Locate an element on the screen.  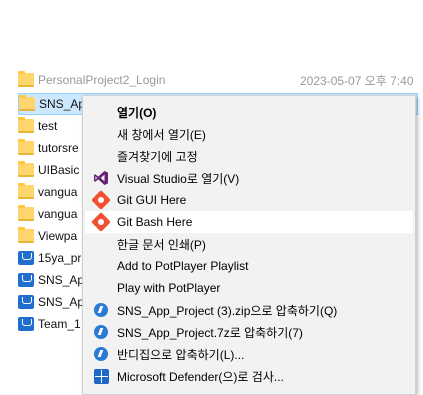
menu-item-label: Git Bash Here is located at coordinates (155, 222).